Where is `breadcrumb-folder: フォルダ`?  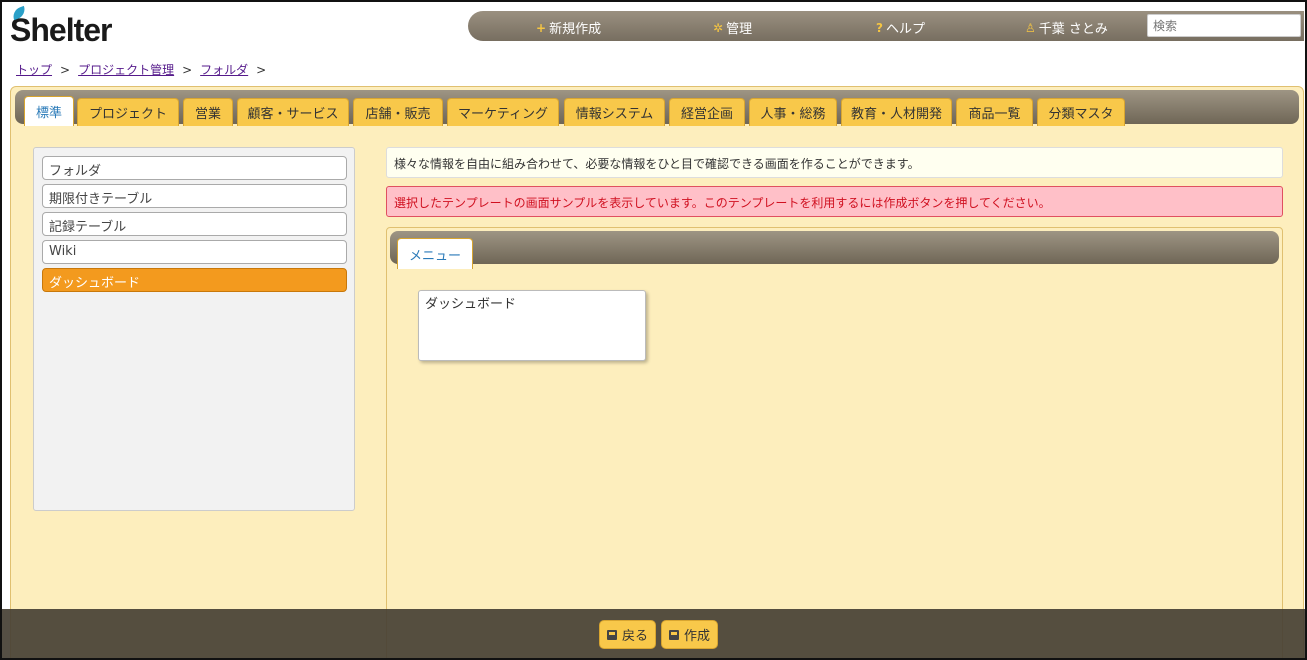
breadcrumb-folder: フォルダ is located at coordinates (224, 69).